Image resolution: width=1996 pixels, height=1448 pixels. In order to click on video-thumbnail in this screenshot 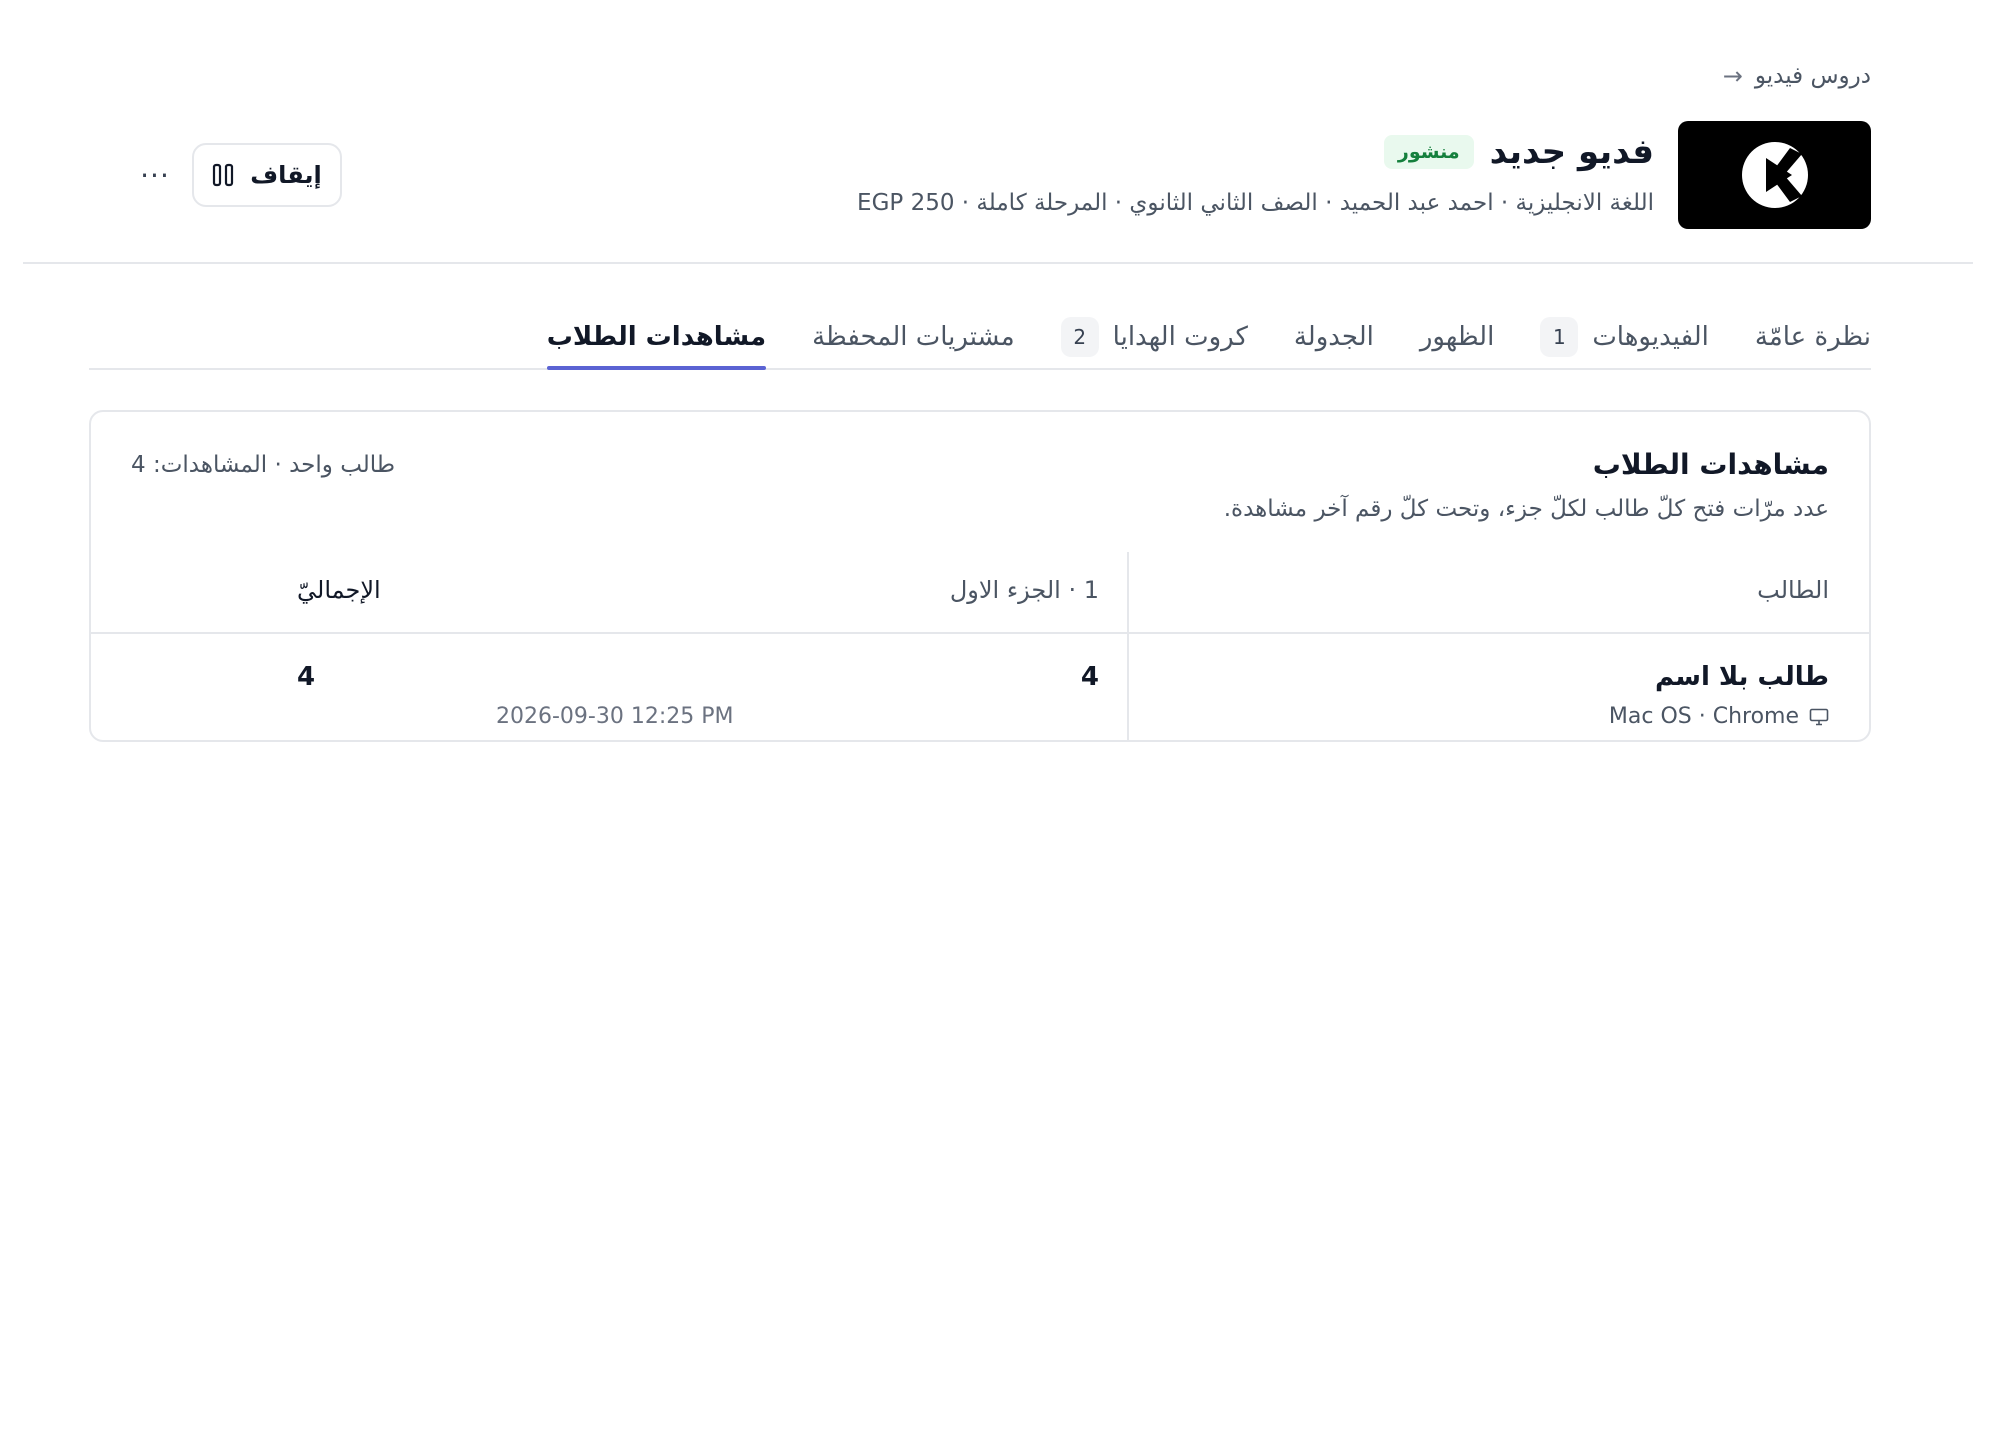, I will do `click(1774, 175)`.